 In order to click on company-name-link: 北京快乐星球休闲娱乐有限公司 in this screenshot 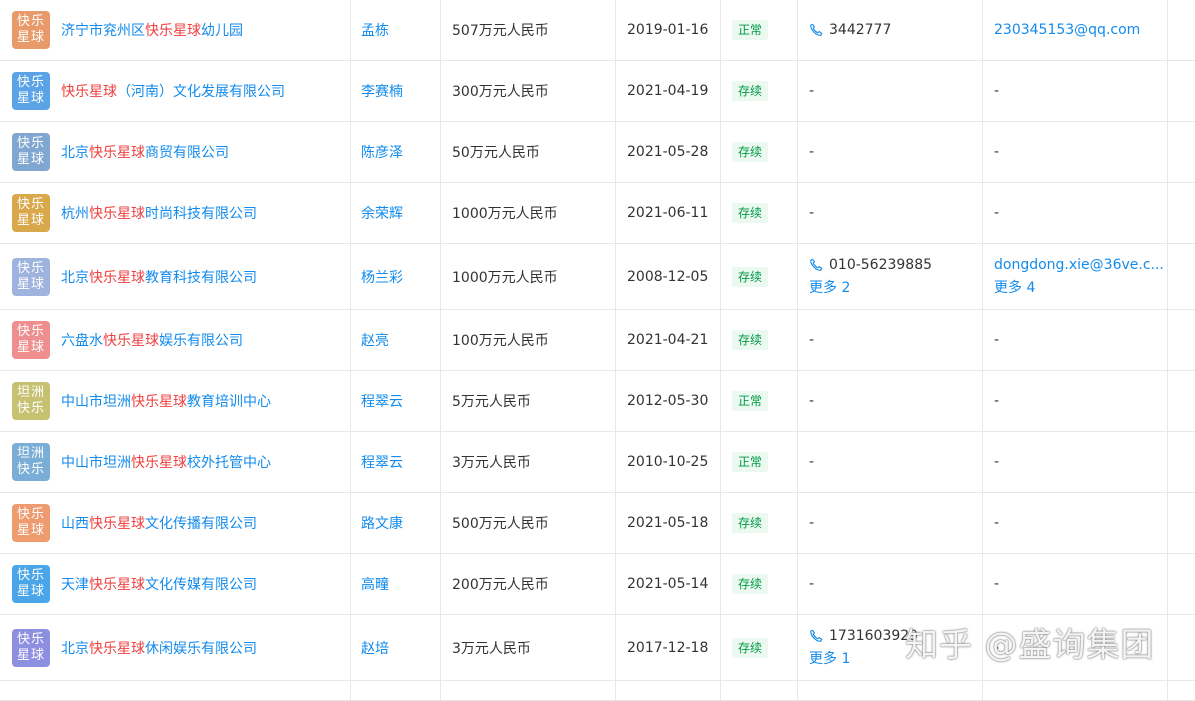, I will do `click(159, 648)`.